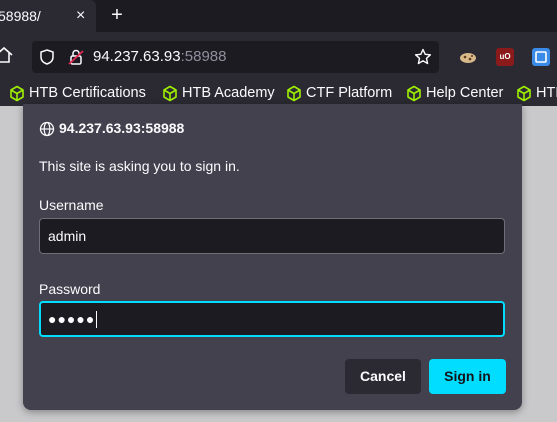  Describe the element at coordinates (122, 128) in the screenshot. I see `dialog-origin: 94.237.63.93:58988` at that location.